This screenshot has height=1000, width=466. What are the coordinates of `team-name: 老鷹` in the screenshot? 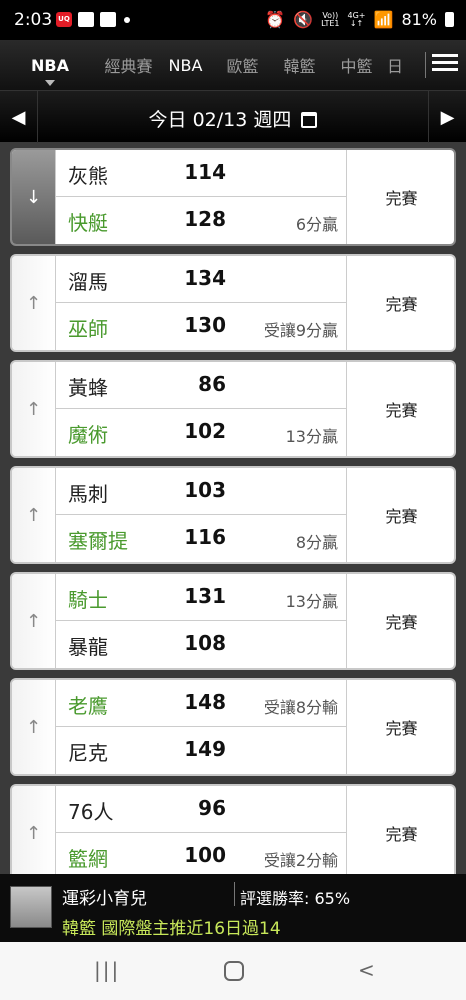 It's located at (88, 706).